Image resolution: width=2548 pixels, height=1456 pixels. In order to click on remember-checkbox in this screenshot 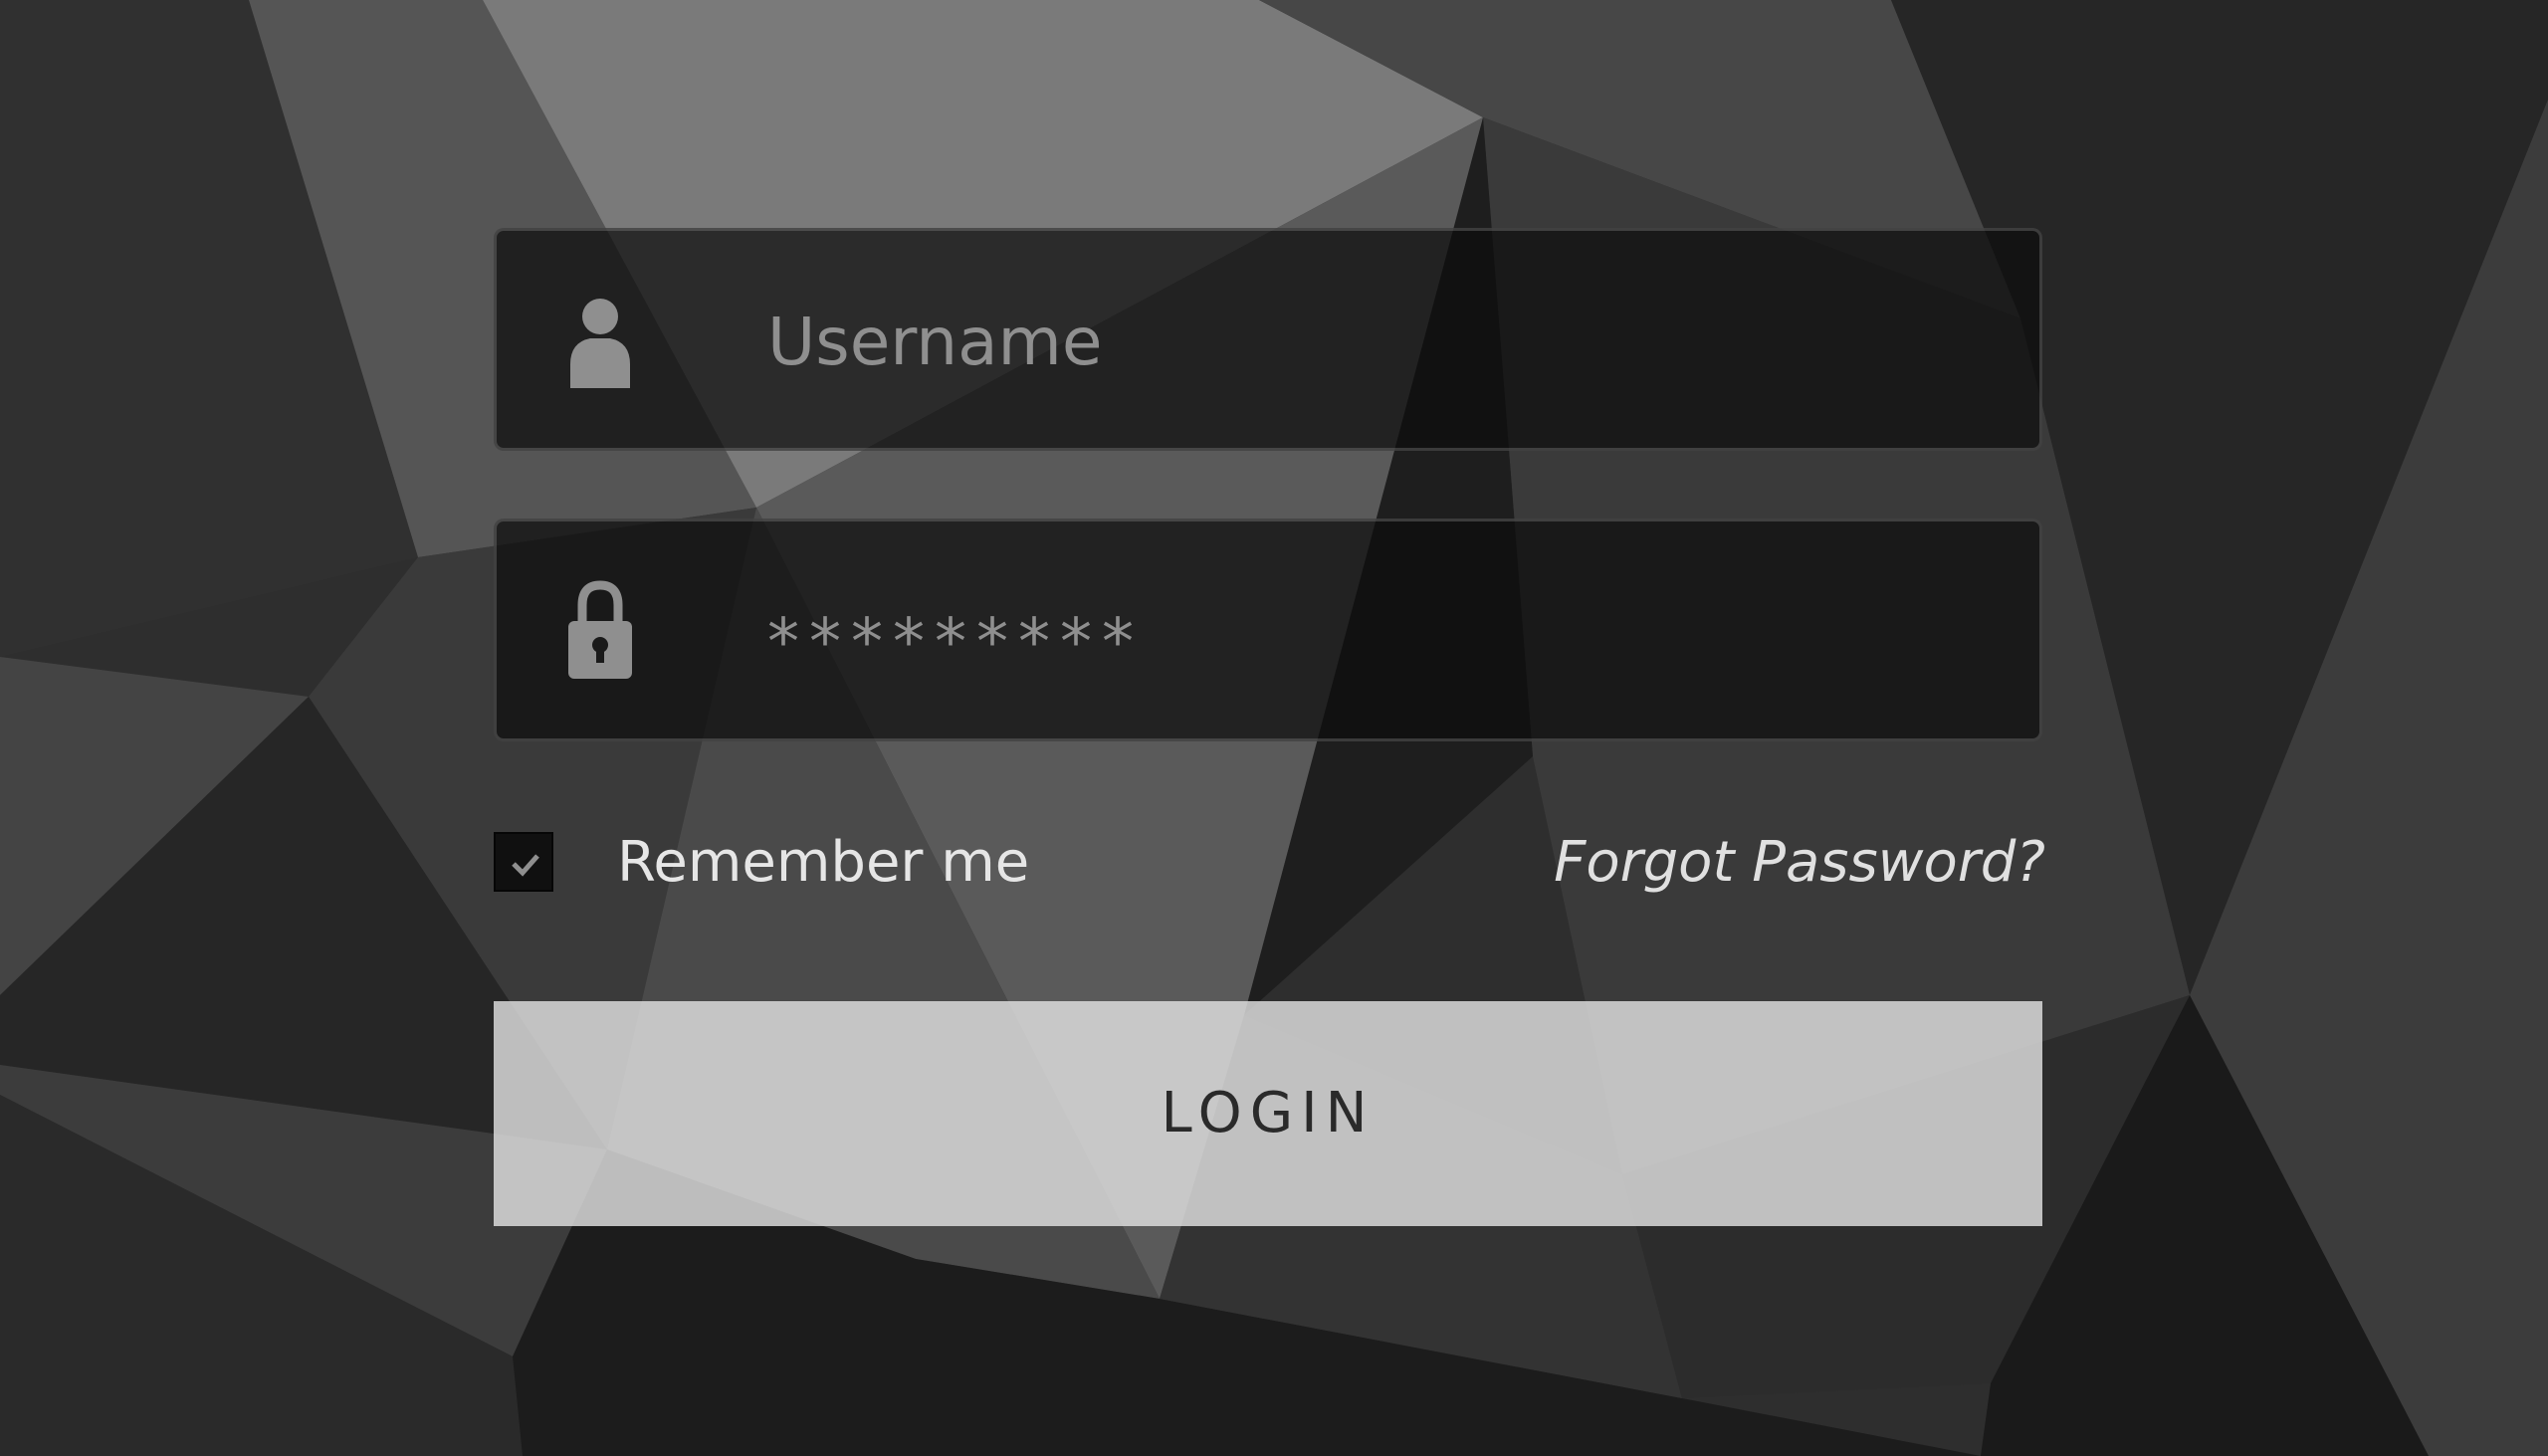, I will do `click(523, 862)`.